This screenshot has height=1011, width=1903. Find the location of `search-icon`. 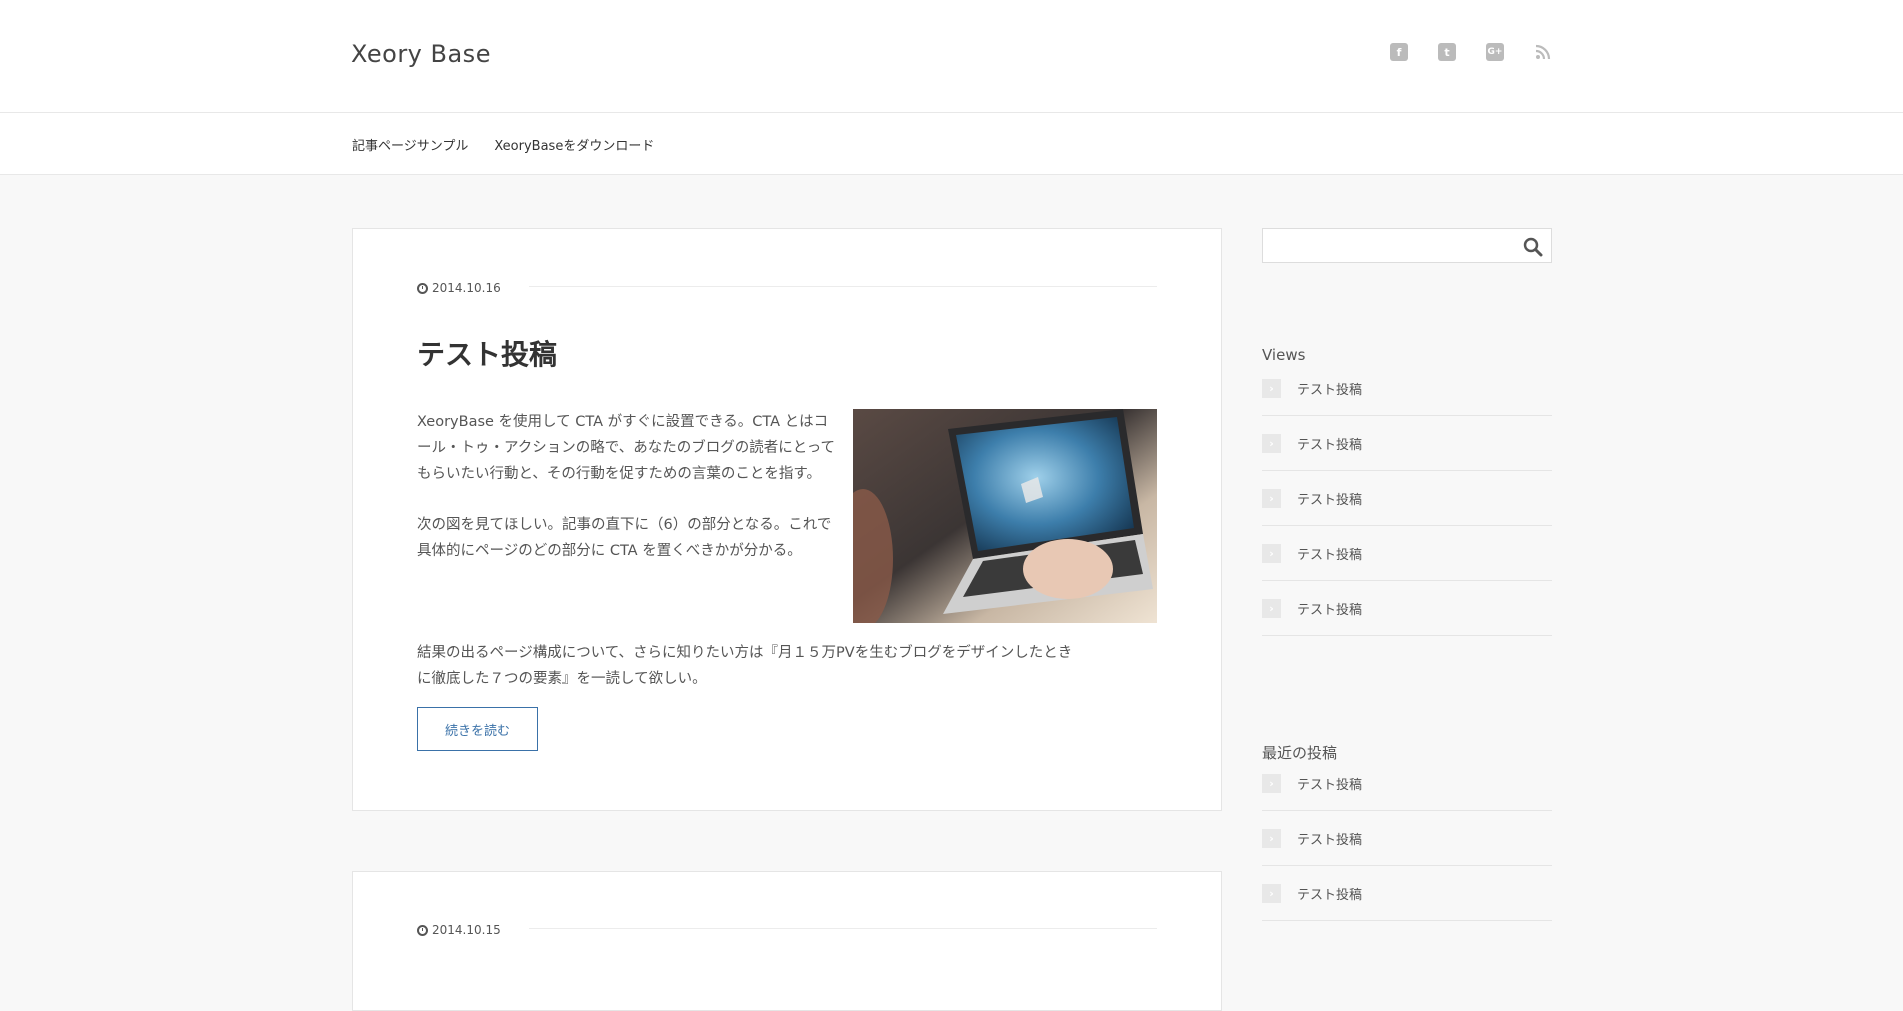

search-icon is located at coordinates (1533, 247).